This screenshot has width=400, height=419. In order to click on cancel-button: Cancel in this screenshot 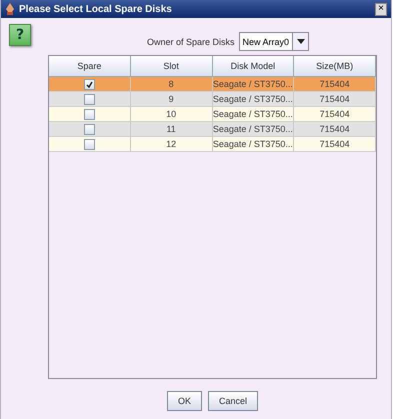, I will do `click(233, 401)`.